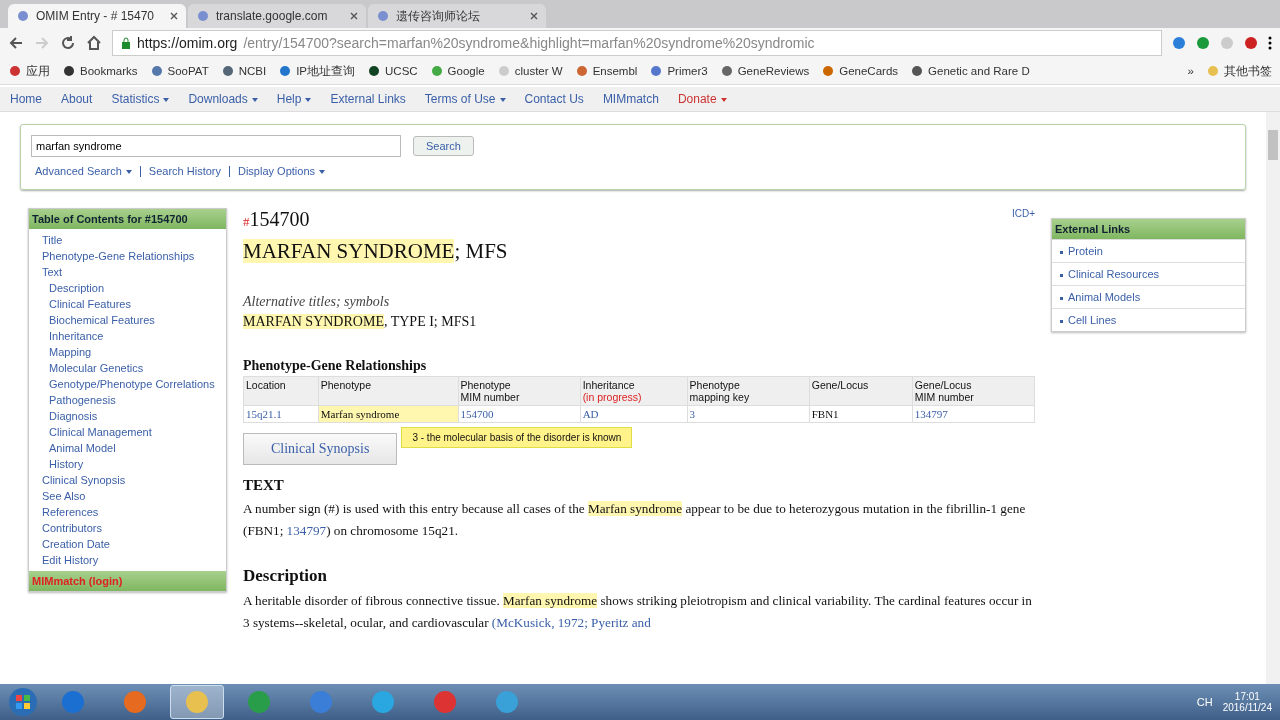 This screenshot has width=1280, height=720. Describe the element at coordinates (216, 146) in the screenshot. I see `search-field: marfan syndrome` at that location.